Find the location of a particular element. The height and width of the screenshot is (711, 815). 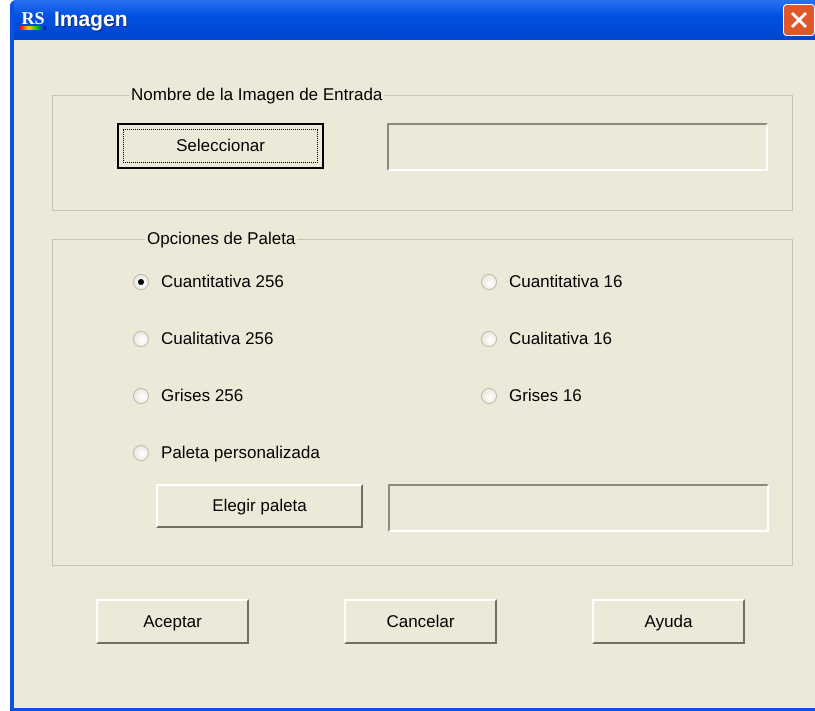

option-label: Cuantitativa 256 is located at coordinates (222, 282).